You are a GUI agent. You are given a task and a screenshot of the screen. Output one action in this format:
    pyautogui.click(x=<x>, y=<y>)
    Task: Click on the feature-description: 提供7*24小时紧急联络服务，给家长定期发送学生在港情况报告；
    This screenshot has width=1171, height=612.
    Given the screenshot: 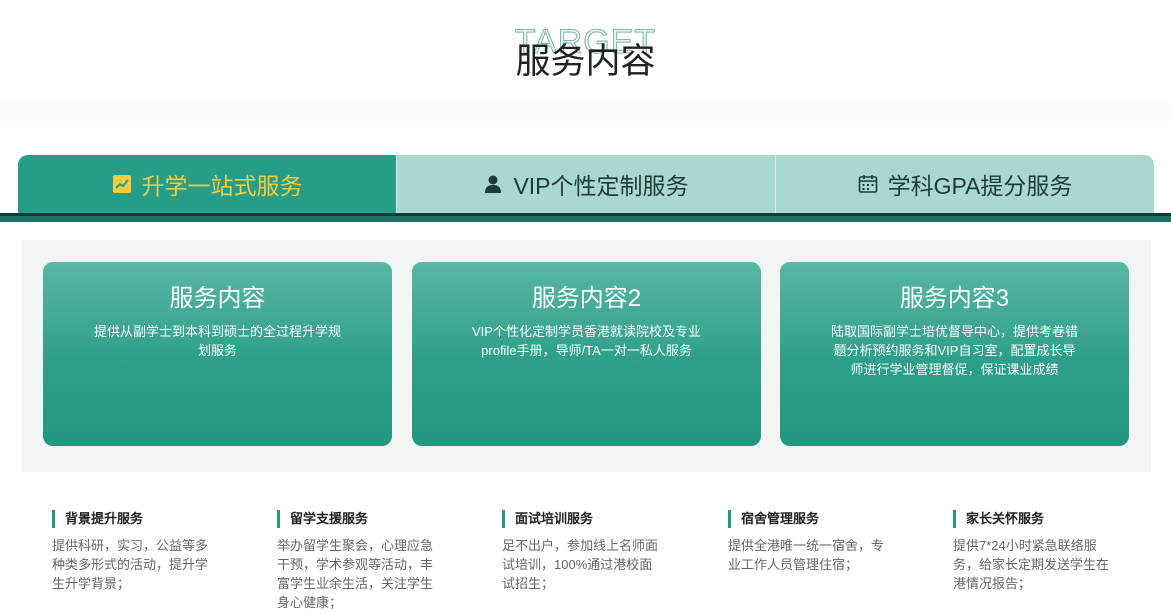 What is the action you would take?
    pyautogui.click(x=1031, y=564)
    